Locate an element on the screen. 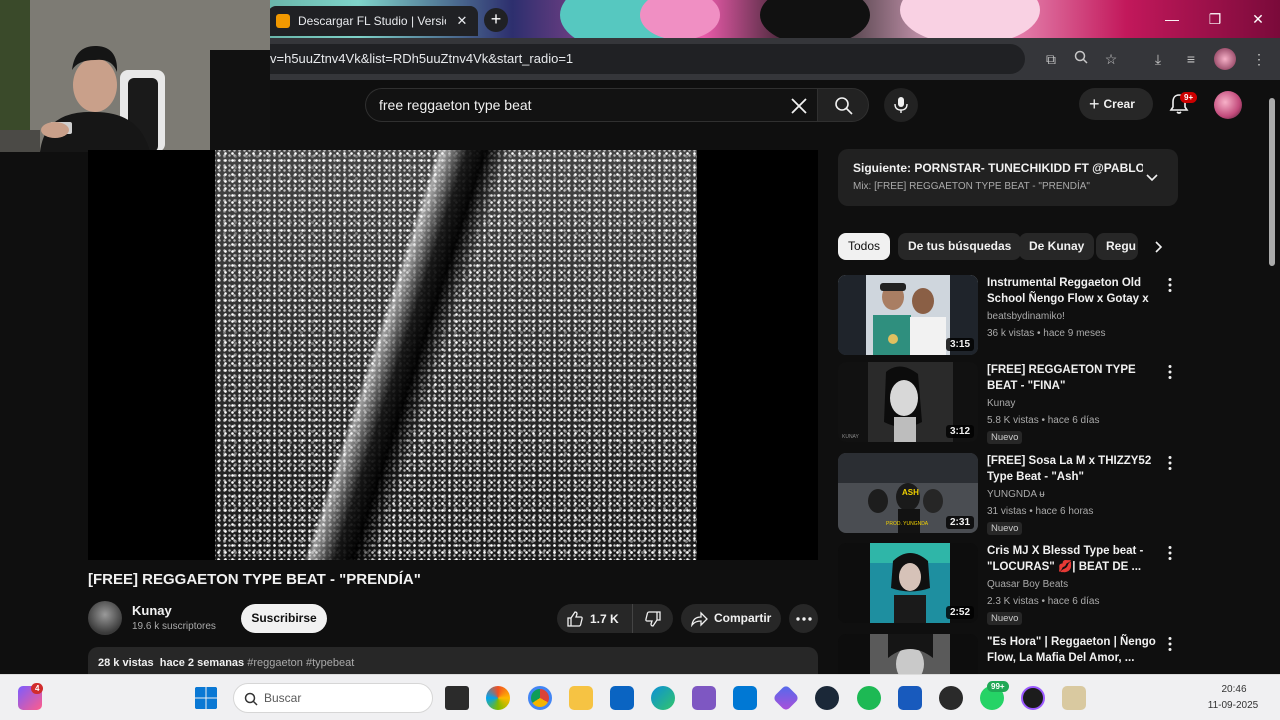  steam-icon is located at coordinates (827, 698).